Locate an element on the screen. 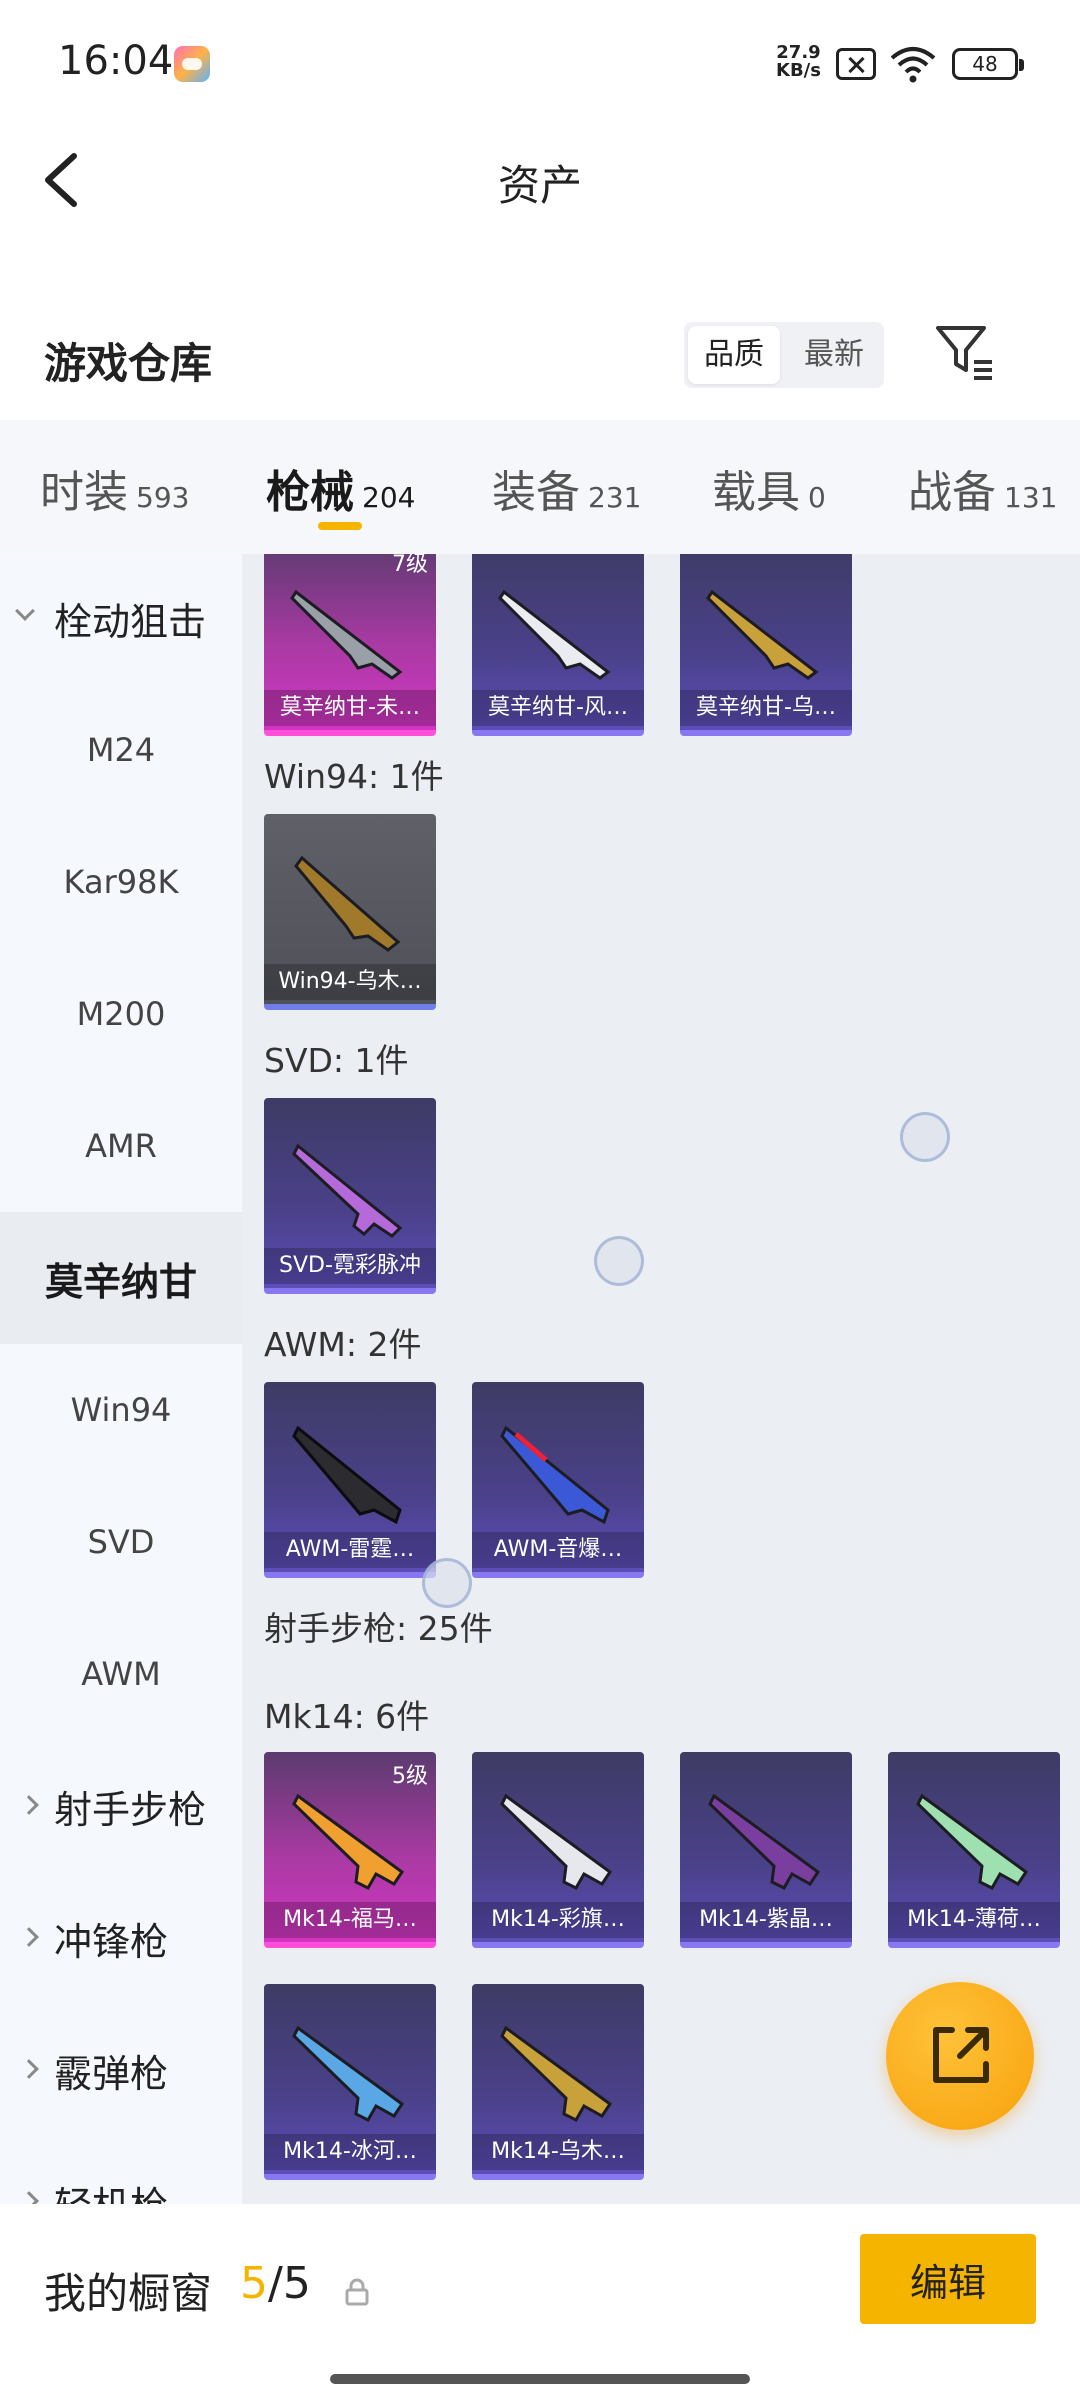 This screenshot has width=1080, height=2400. showcase-current: 5 is located at coordinates (254, 2283).